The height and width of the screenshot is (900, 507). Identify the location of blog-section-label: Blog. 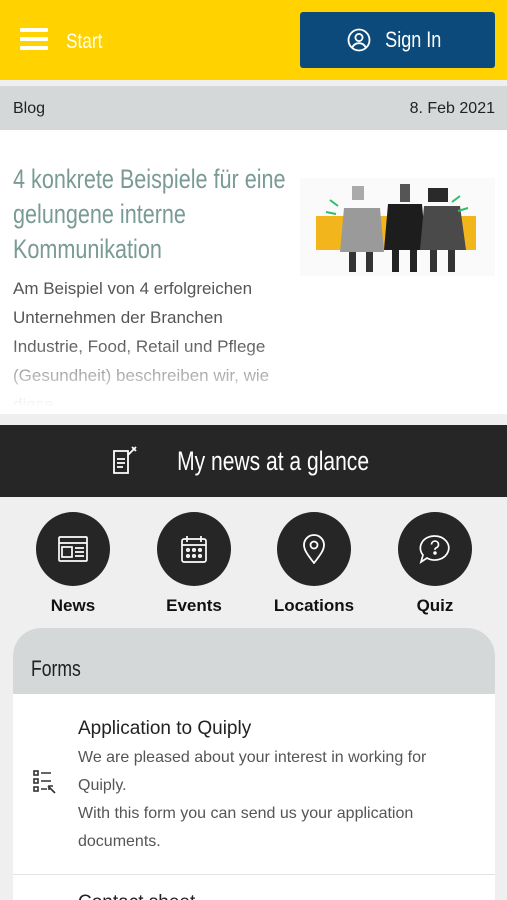
(29, 108).